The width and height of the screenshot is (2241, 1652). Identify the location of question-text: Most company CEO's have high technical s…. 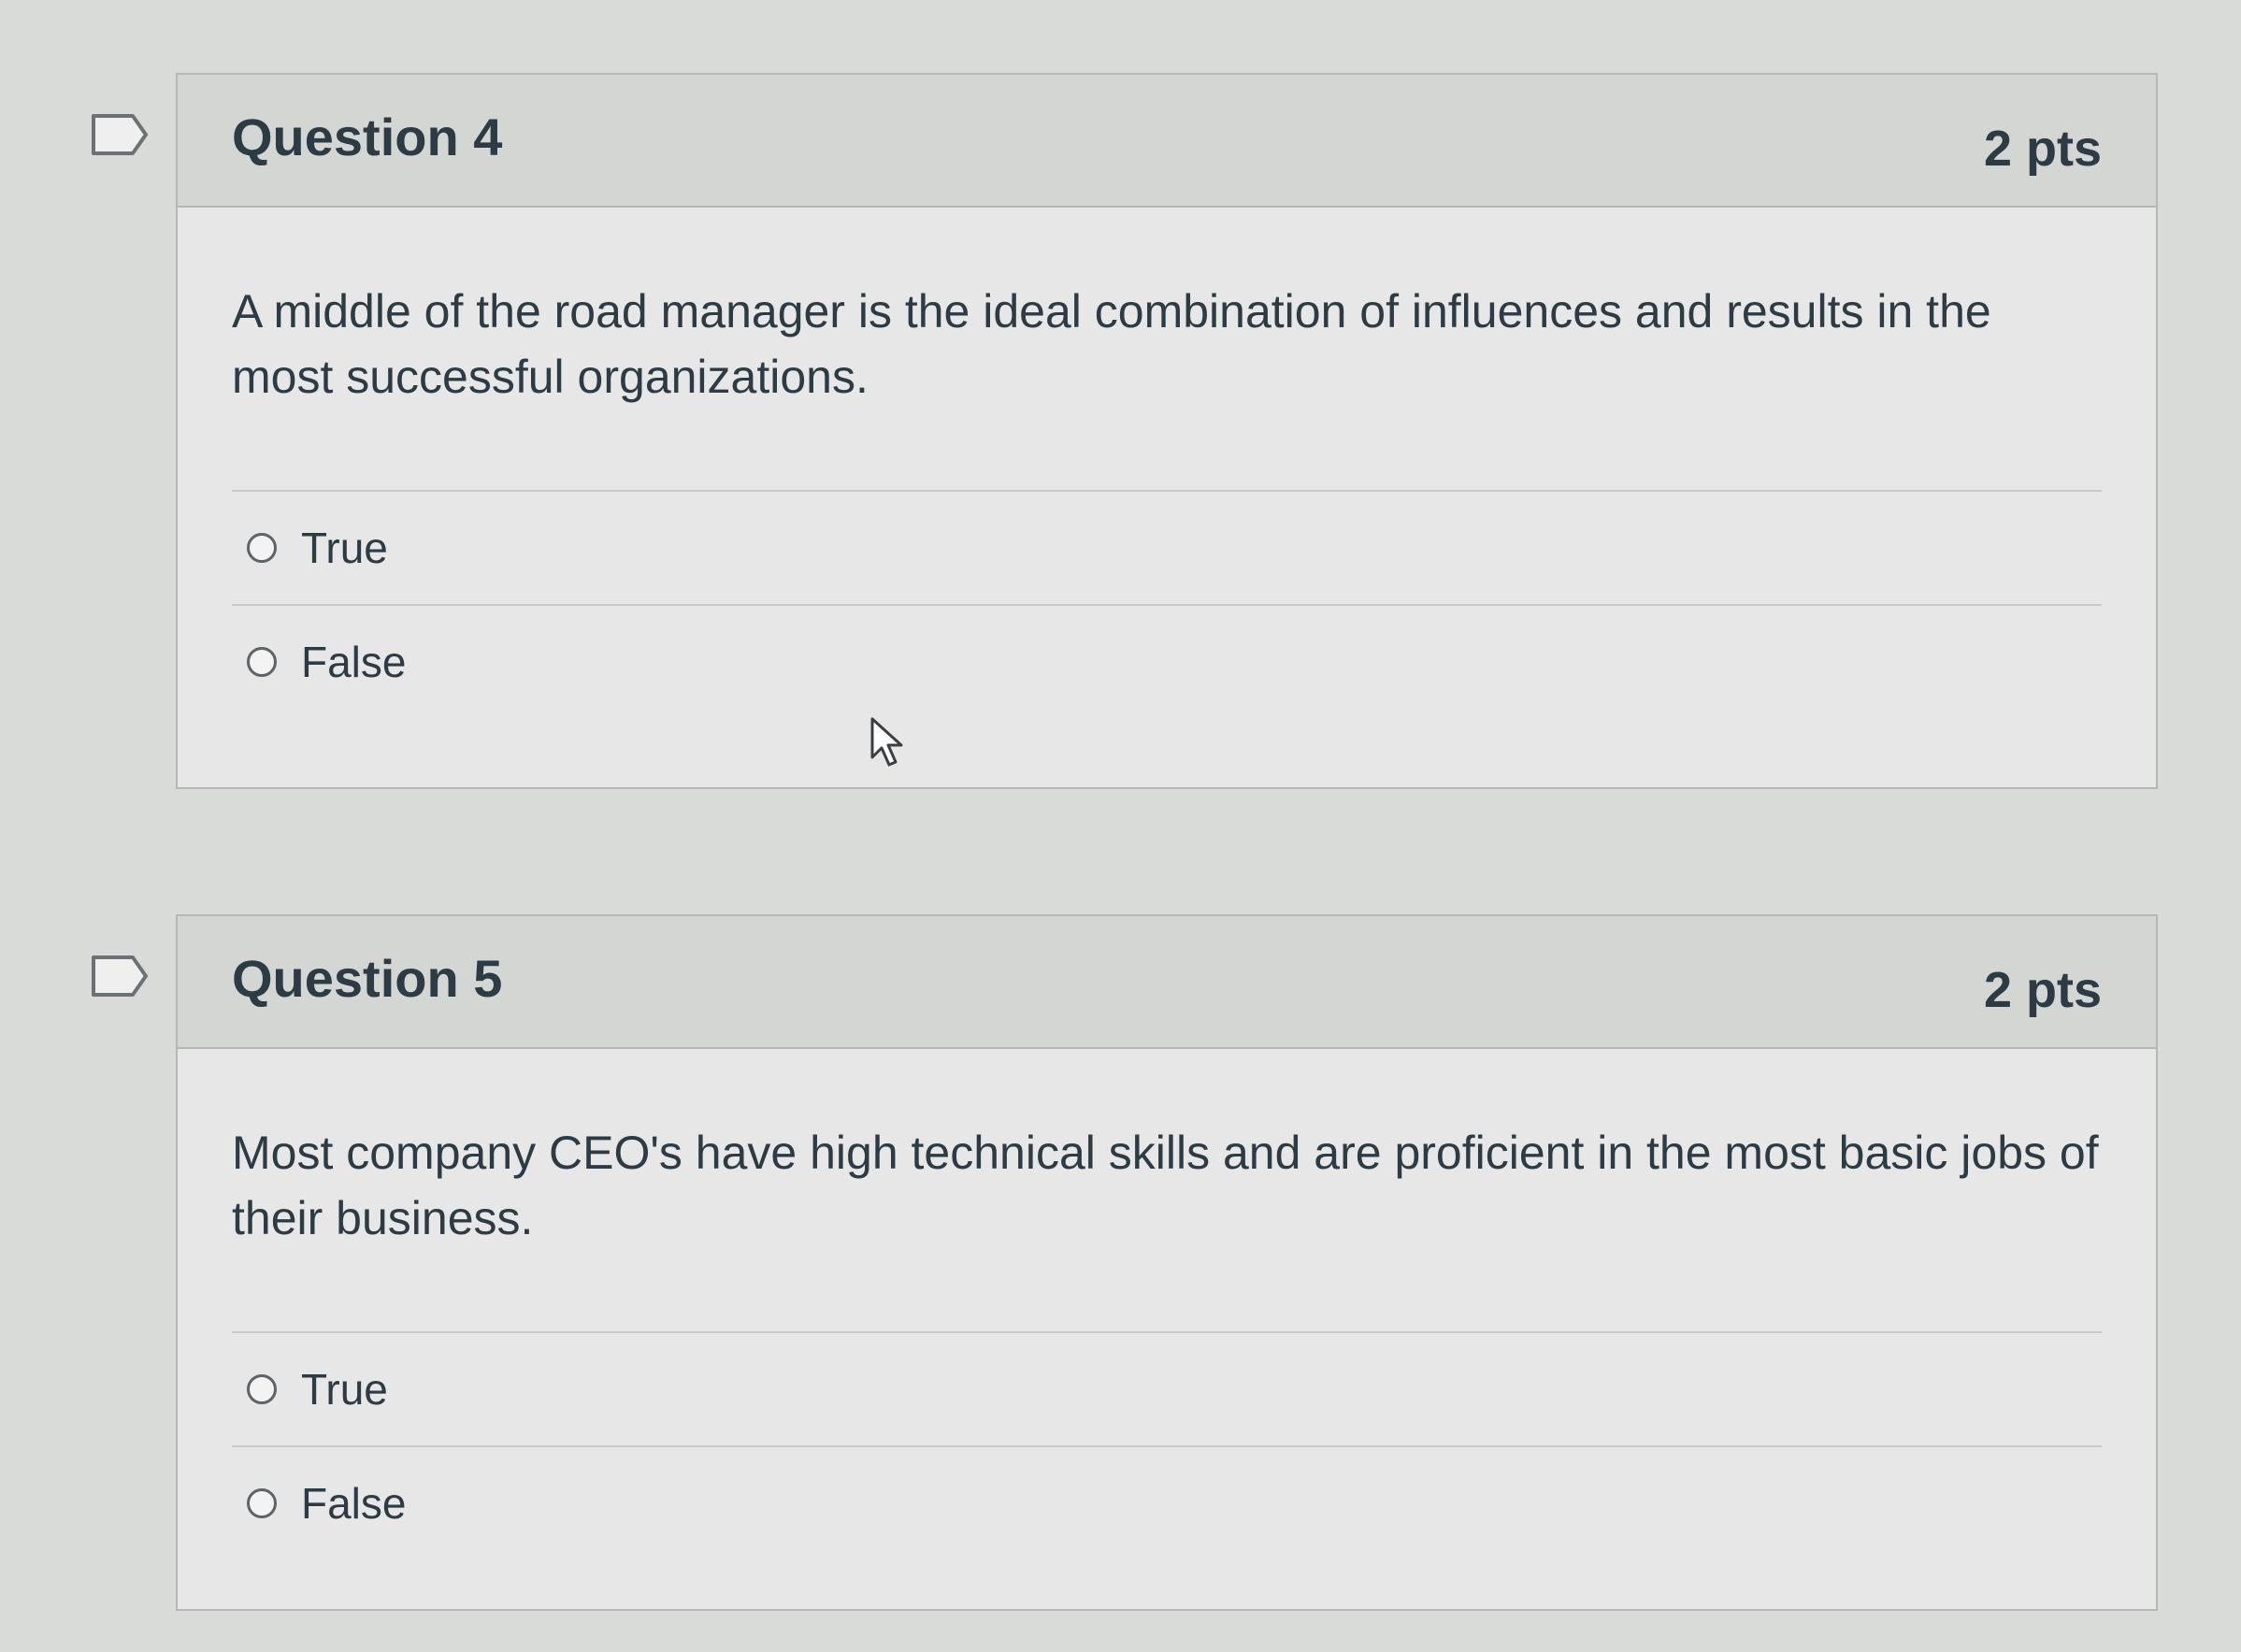
(1165, 1185).